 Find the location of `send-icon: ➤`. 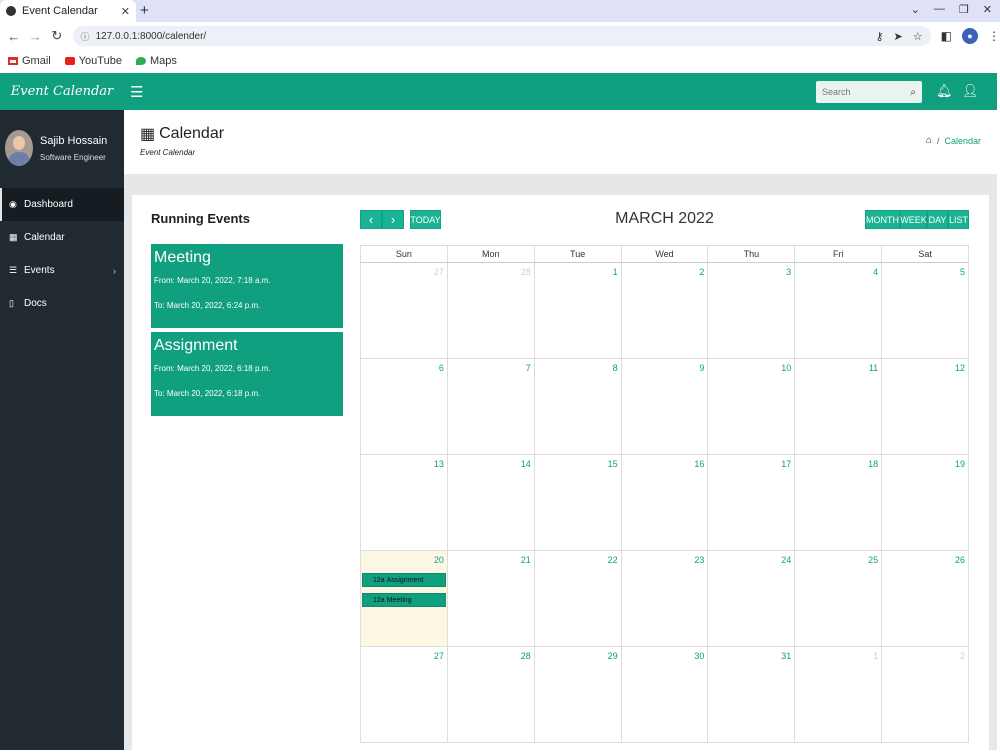

send-icon: ➤ is located at coordinates (898, 36).